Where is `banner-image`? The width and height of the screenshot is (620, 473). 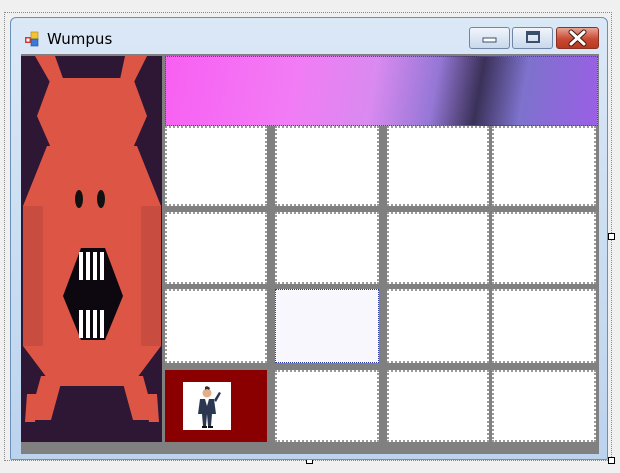 banner-image is located at coordinates (381, 91).